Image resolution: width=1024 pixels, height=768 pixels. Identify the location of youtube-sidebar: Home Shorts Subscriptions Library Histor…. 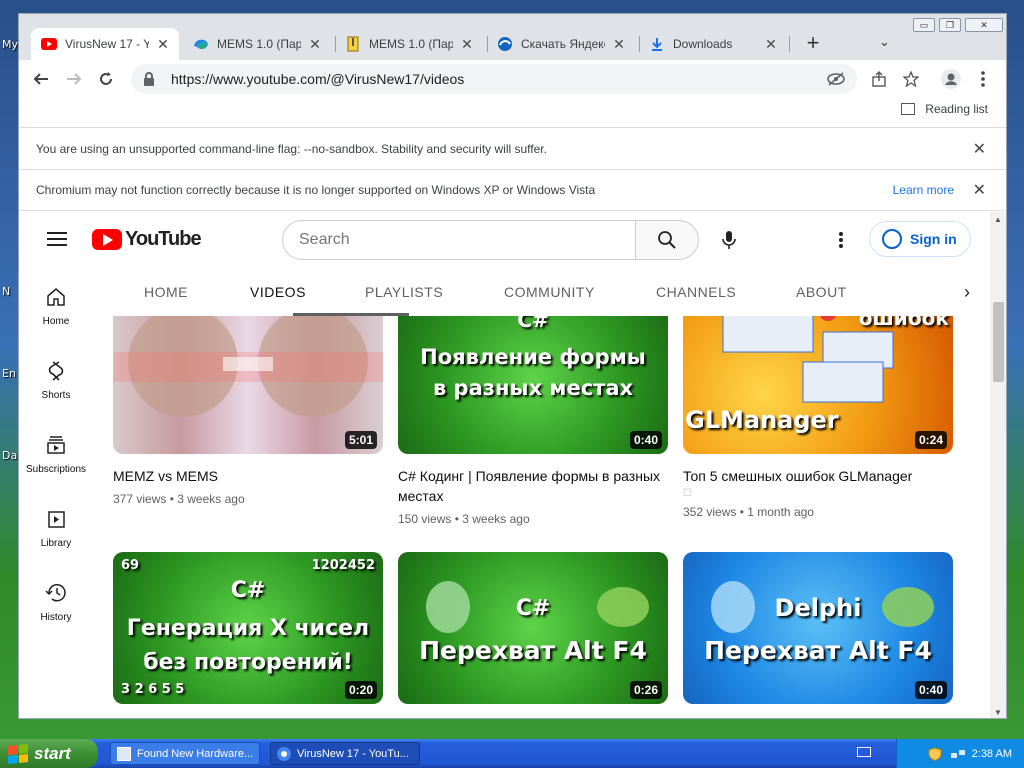
(56, 493).